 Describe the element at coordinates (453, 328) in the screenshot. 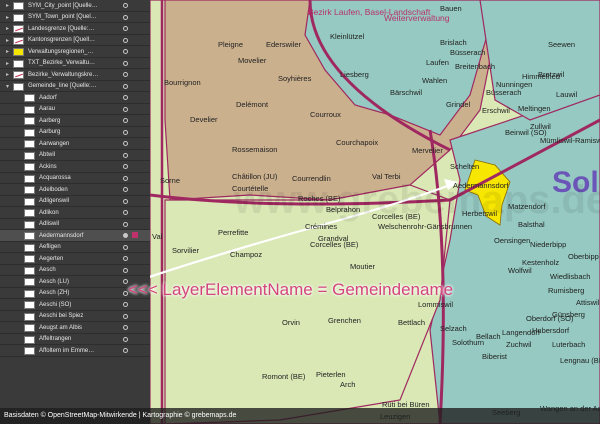

I see `place-label: Selzach` at that location.